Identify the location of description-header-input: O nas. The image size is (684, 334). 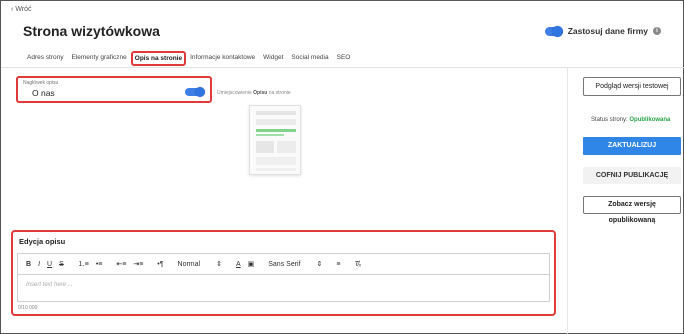
(43, 93).